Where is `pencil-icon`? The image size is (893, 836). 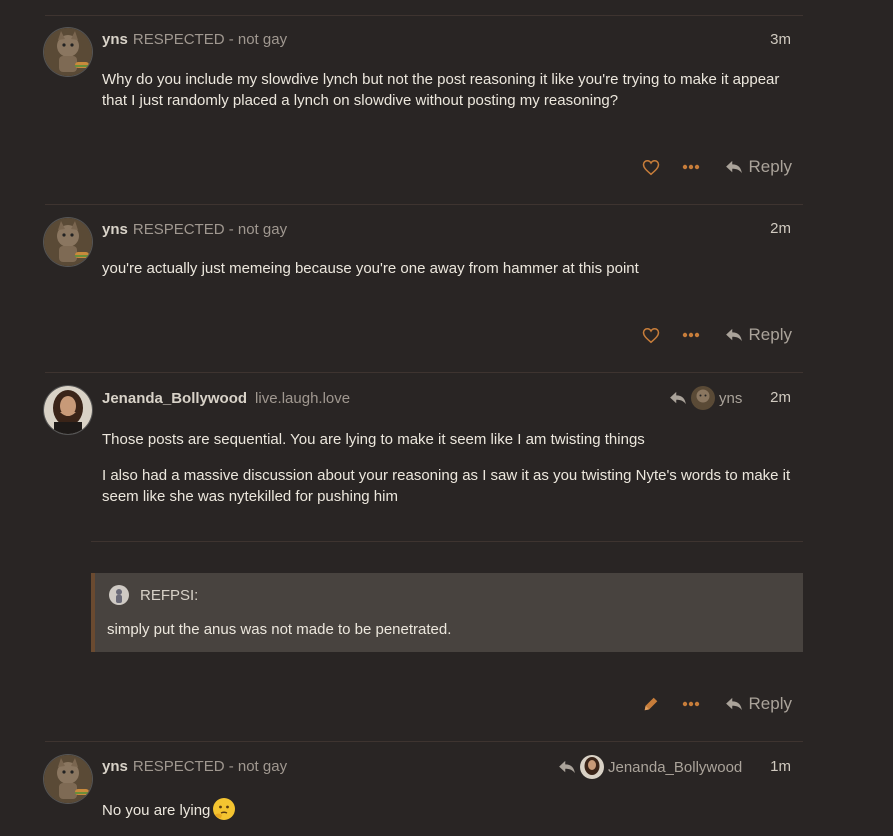 pencil-icon is located at coordinates (651, 704).